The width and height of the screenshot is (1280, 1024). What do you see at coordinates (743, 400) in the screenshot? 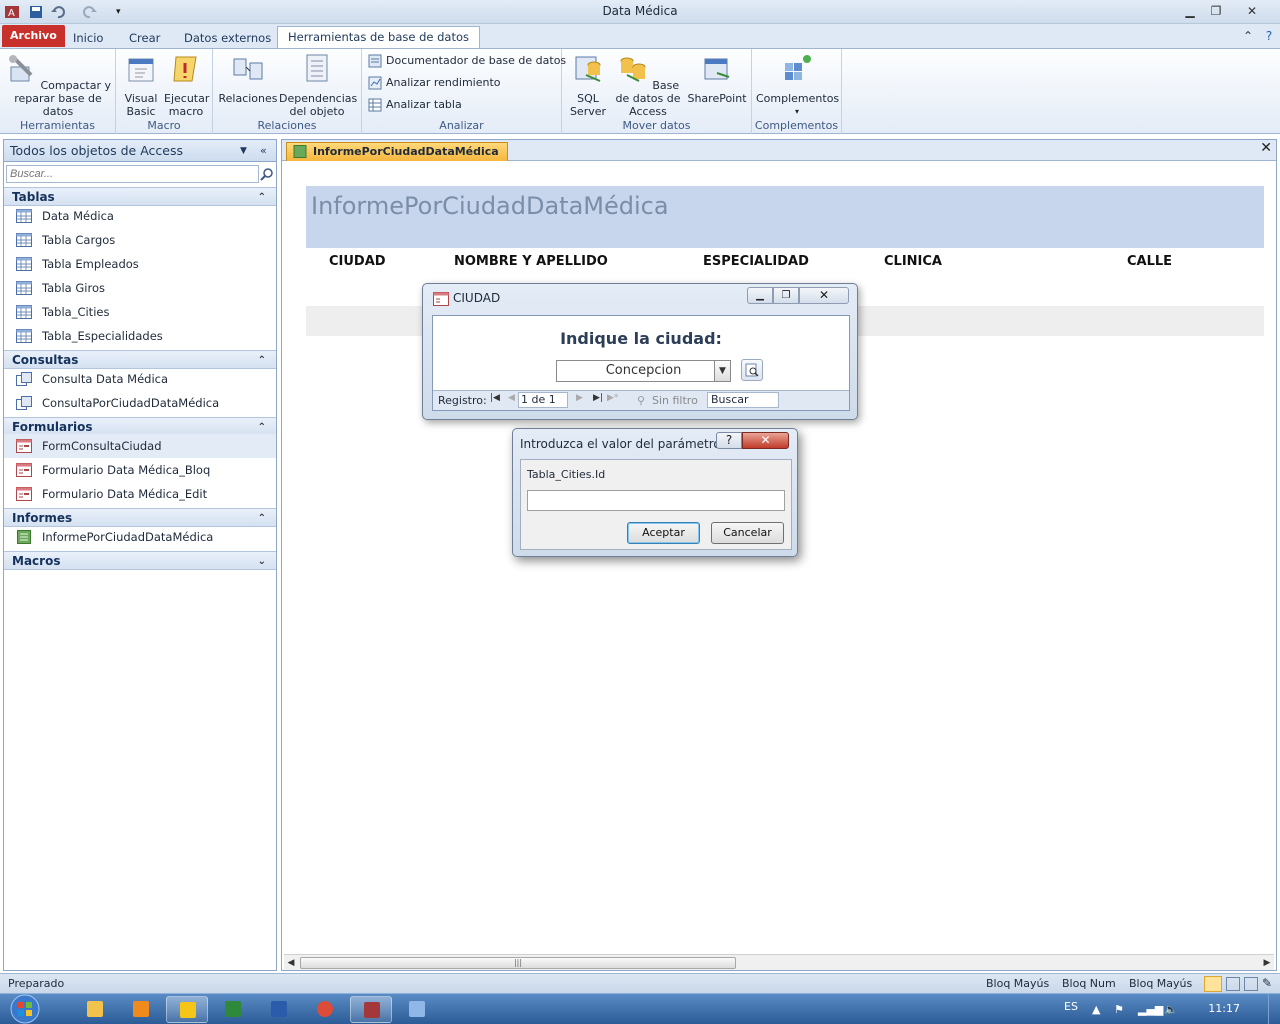
I see `record-search-input: Buscar` at bounding box center [743, 400].